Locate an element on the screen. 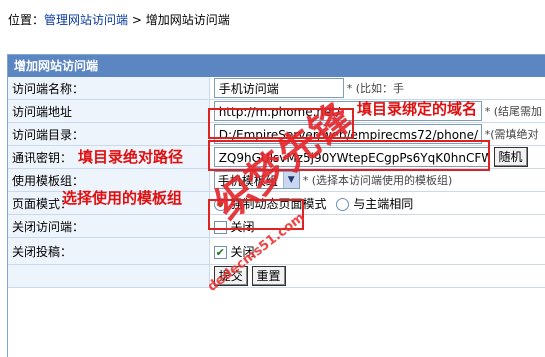 Image resolution: width=545 pixels, height=357 pixels. reset-button: 重置 is located at coordinates (268, 276).